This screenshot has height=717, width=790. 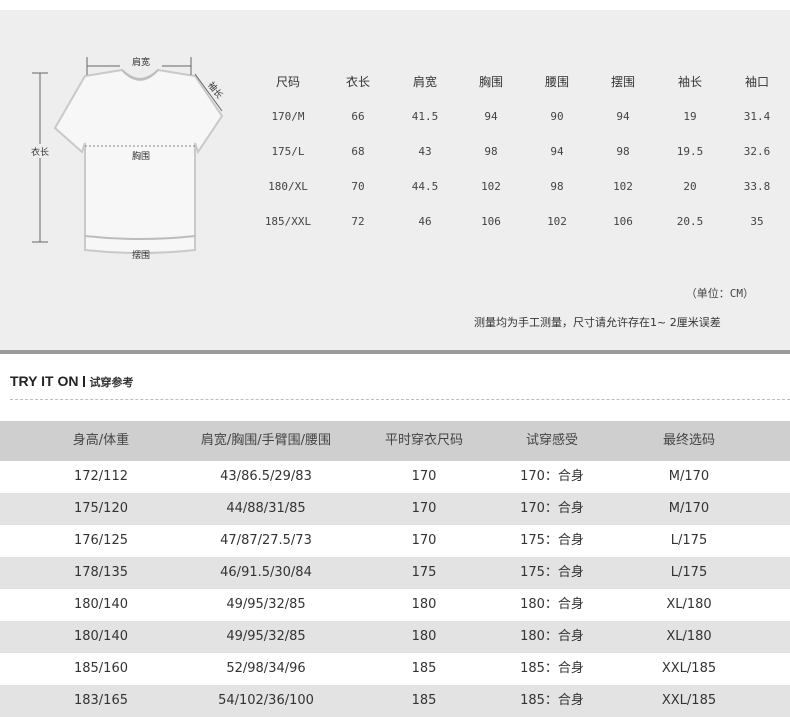 I want to click on try-on-cell: 178/135, so click(x=100, y=572).